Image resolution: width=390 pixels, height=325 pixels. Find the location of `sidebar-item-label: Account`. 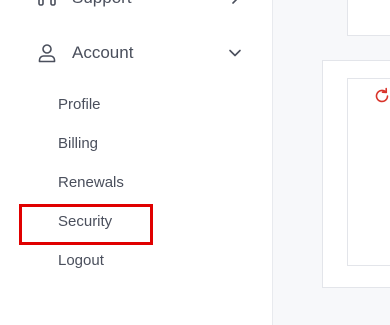

sidebar-item-label: Account is located at coordinates (103, 52).